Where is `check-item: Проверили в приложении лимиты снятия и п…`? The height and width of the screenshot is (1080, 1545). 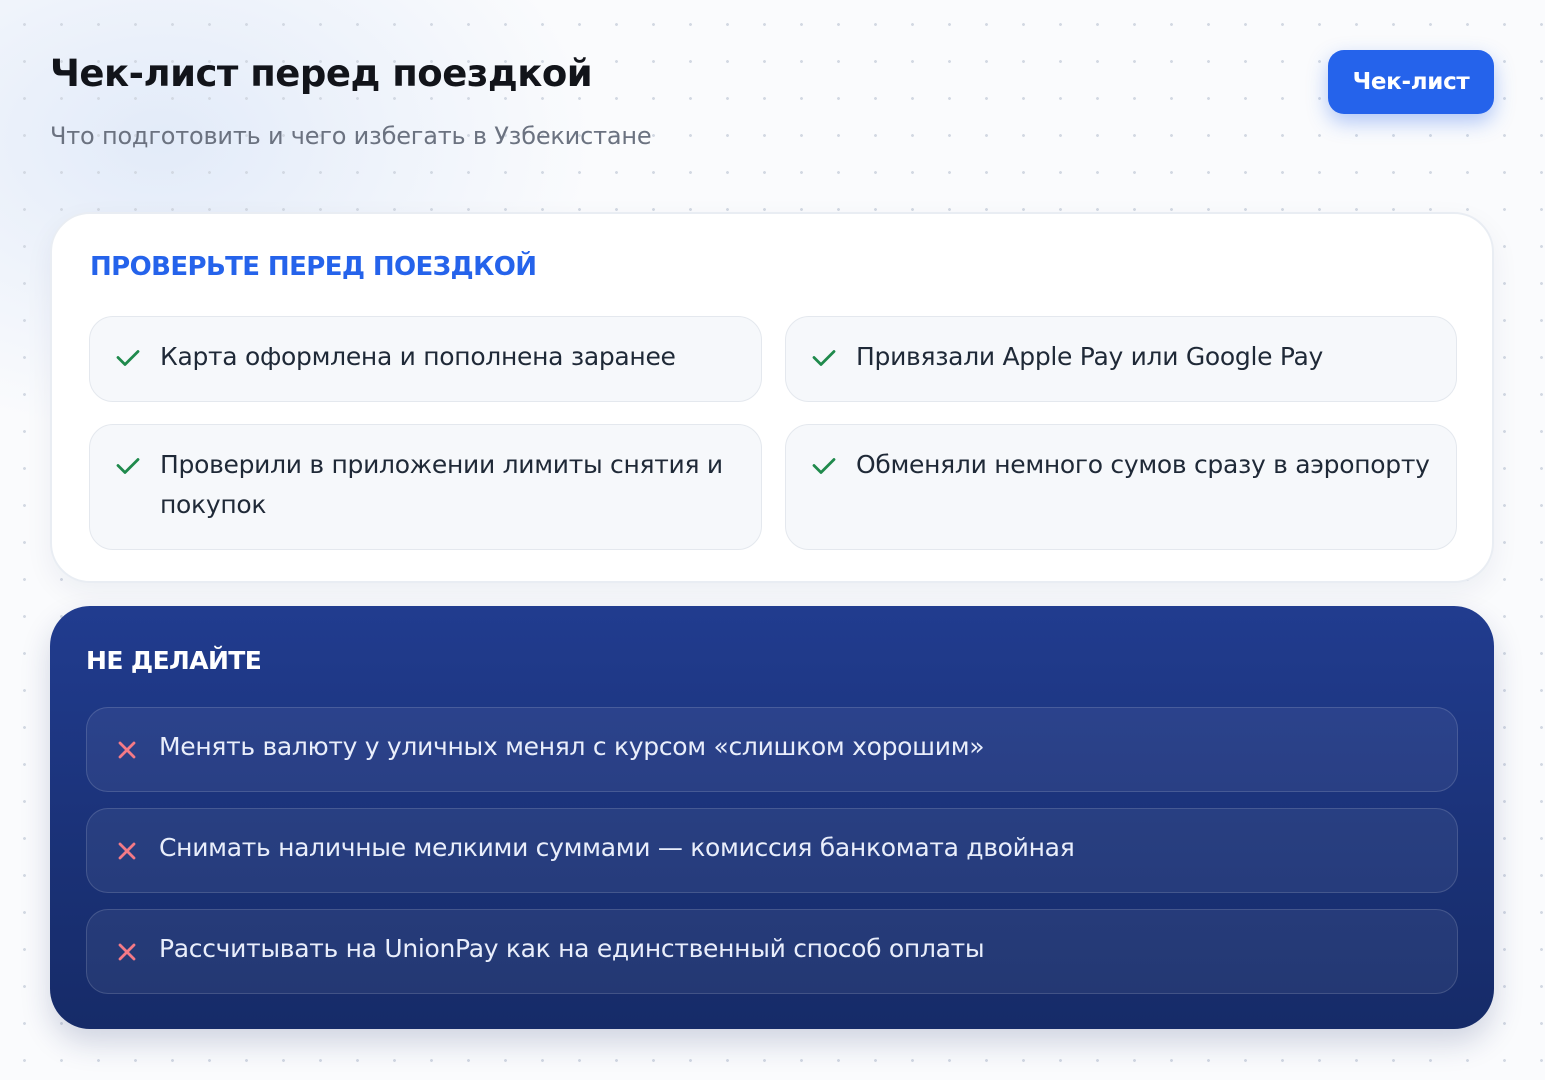
check-item: Проверили в приложении лимиты снятия и п… is located at coordinates (425, 487).